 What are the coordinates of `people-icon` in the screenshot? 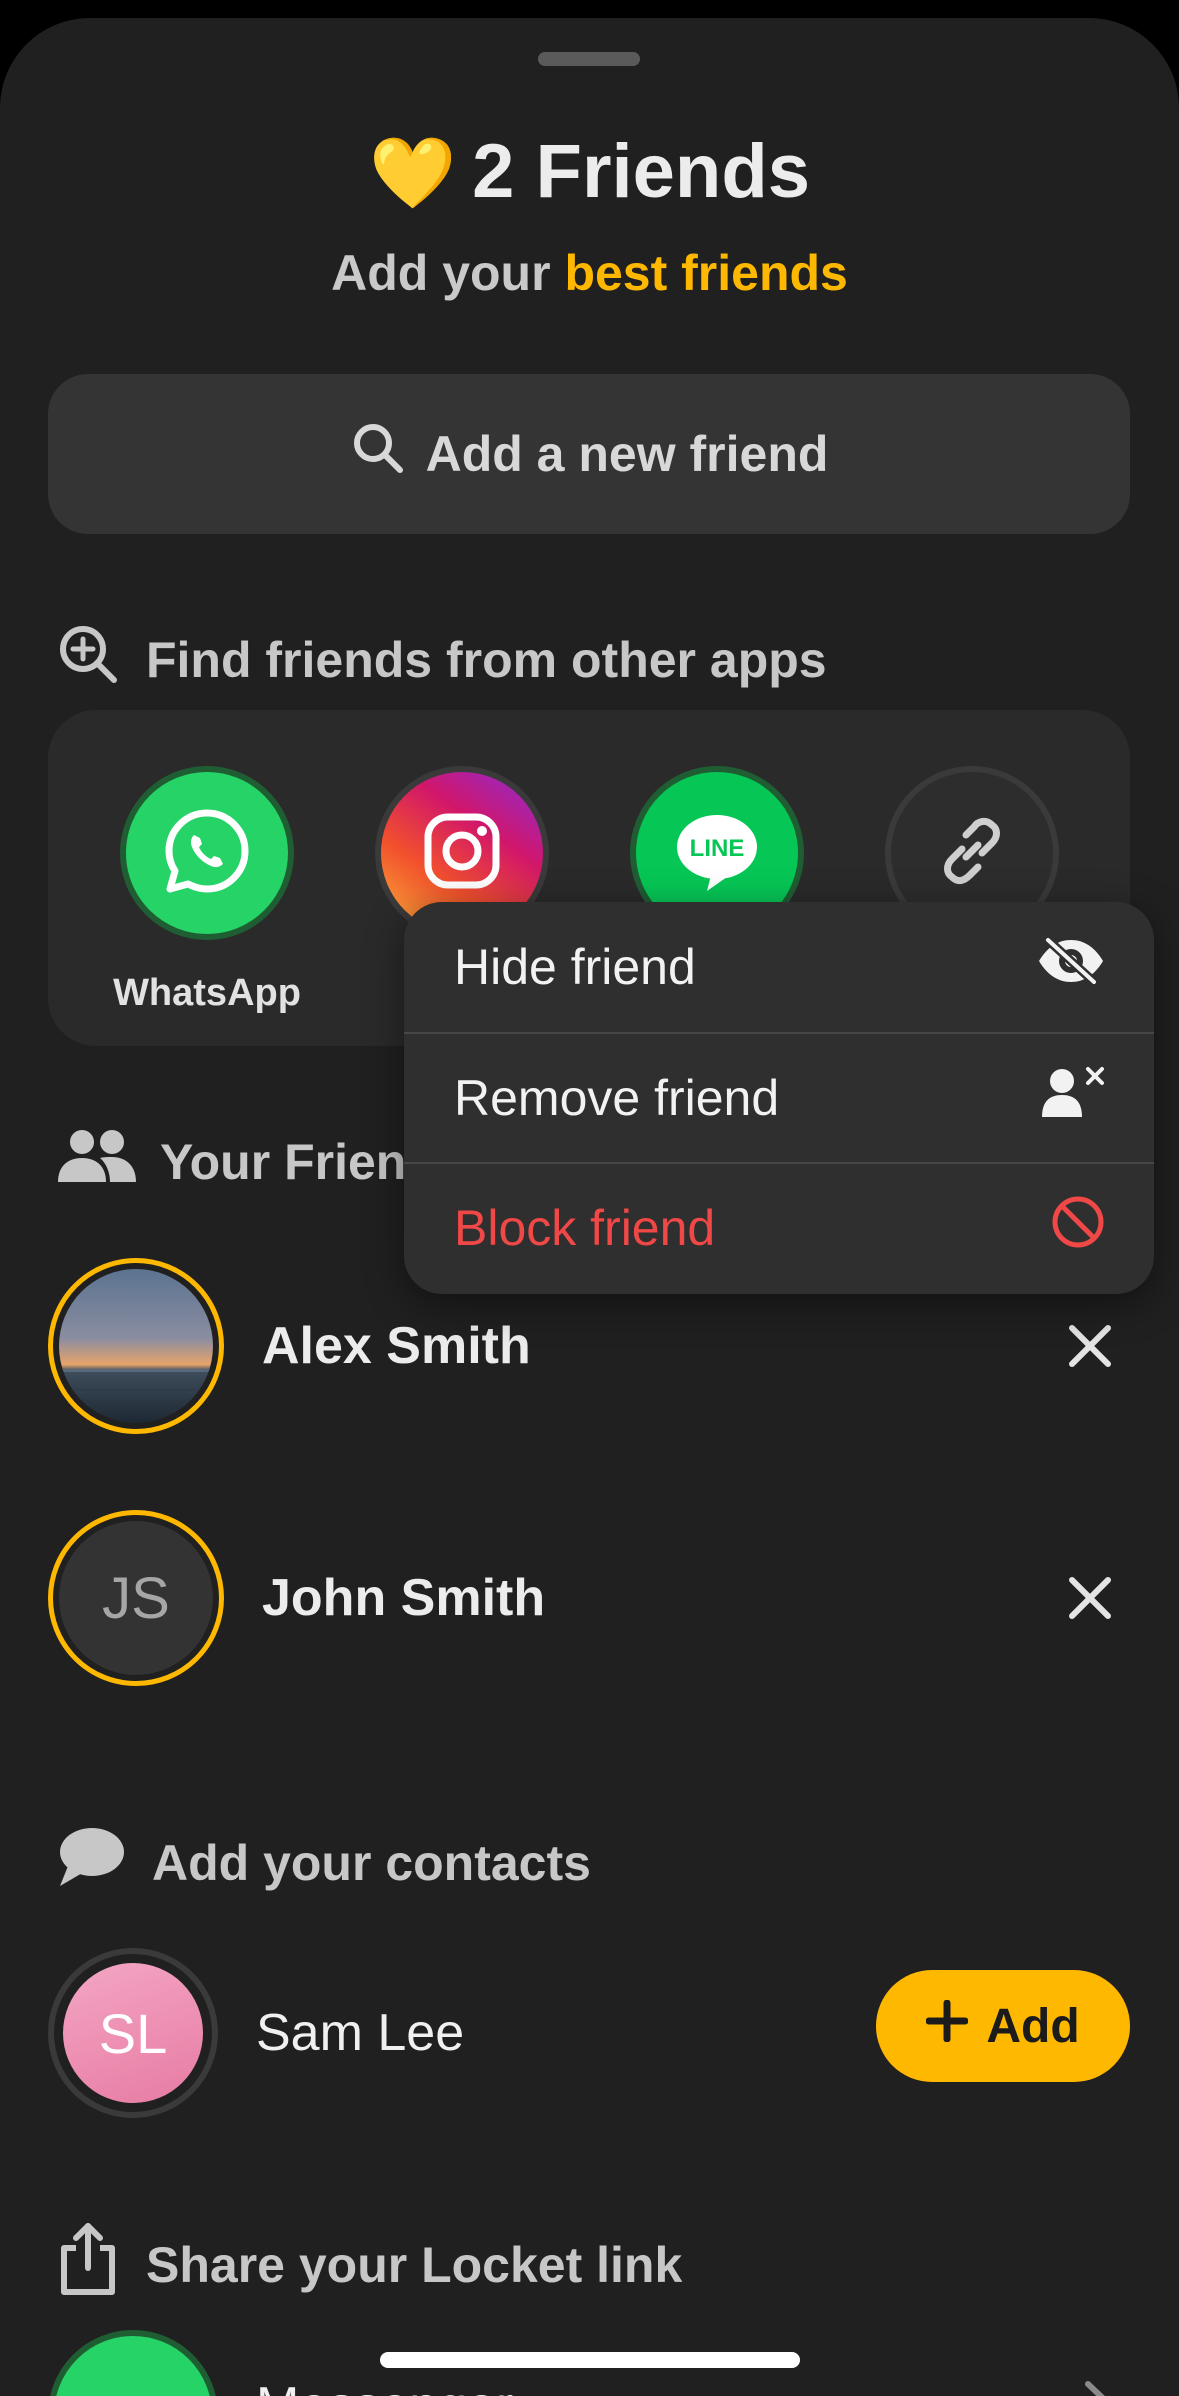 It's located at (97, 1162).